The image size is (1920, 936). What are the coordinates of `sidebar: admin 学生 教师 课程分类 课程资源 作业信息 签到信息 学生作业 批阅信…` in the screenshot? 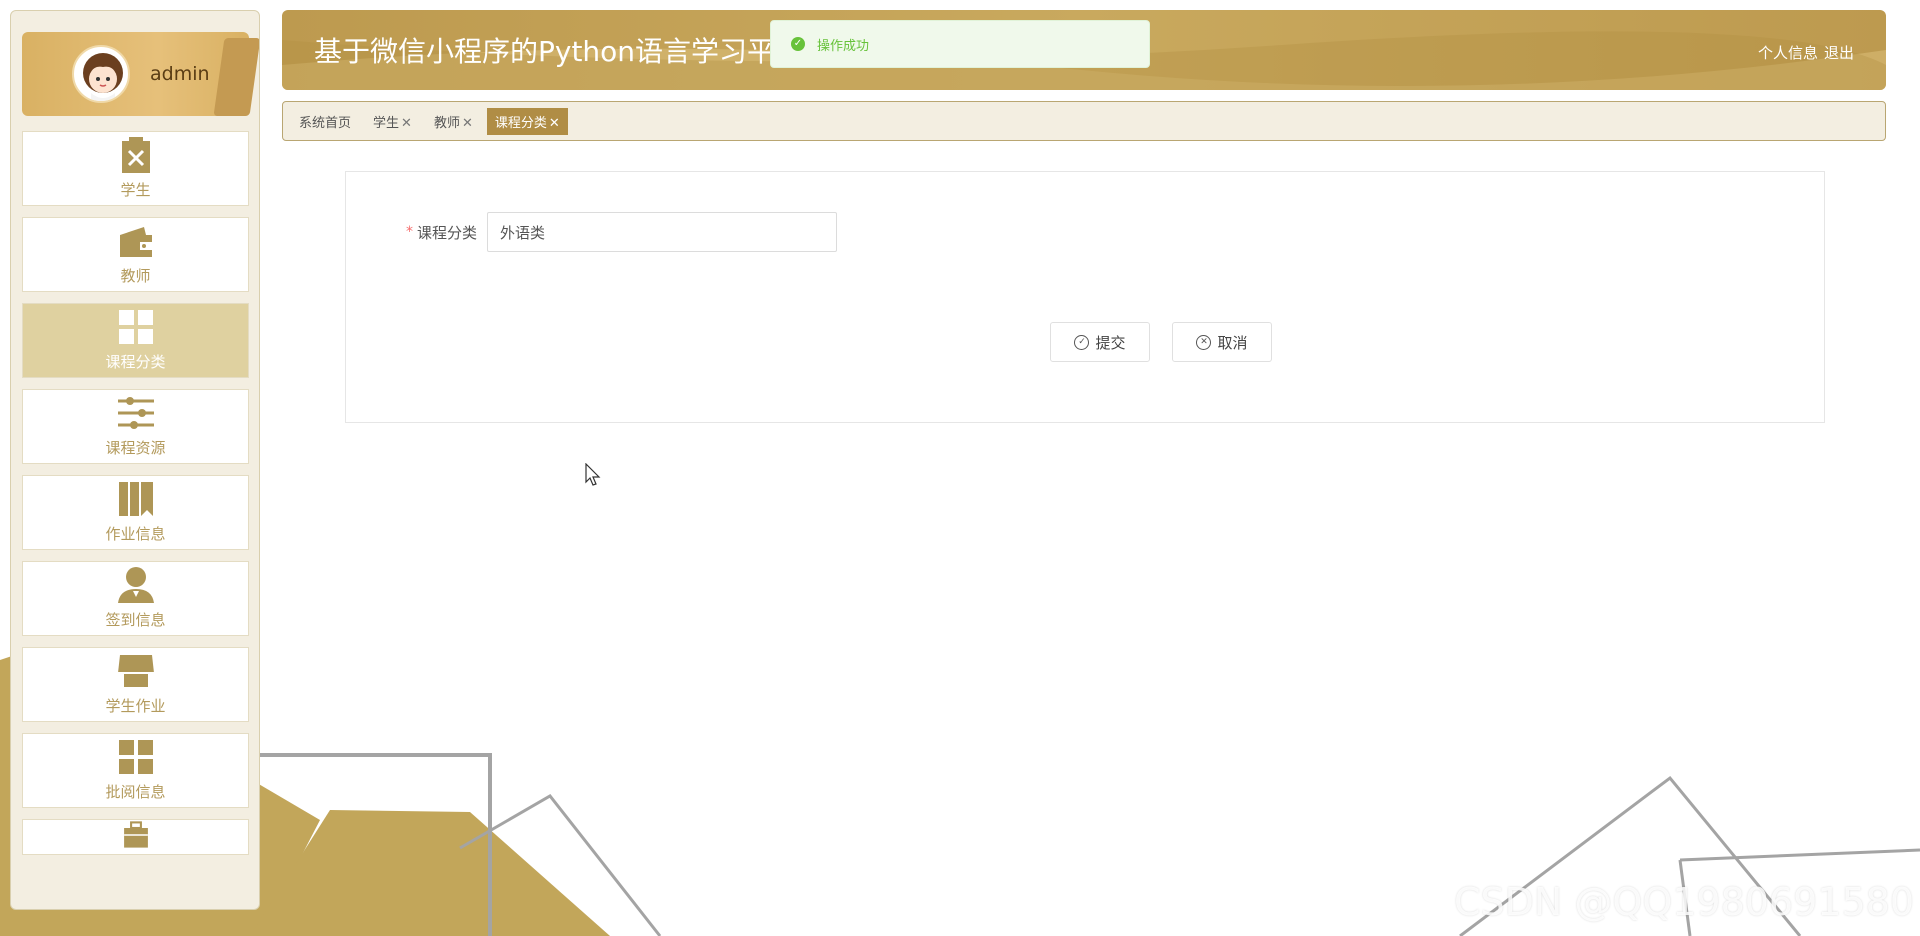 It's located at (135, 460).